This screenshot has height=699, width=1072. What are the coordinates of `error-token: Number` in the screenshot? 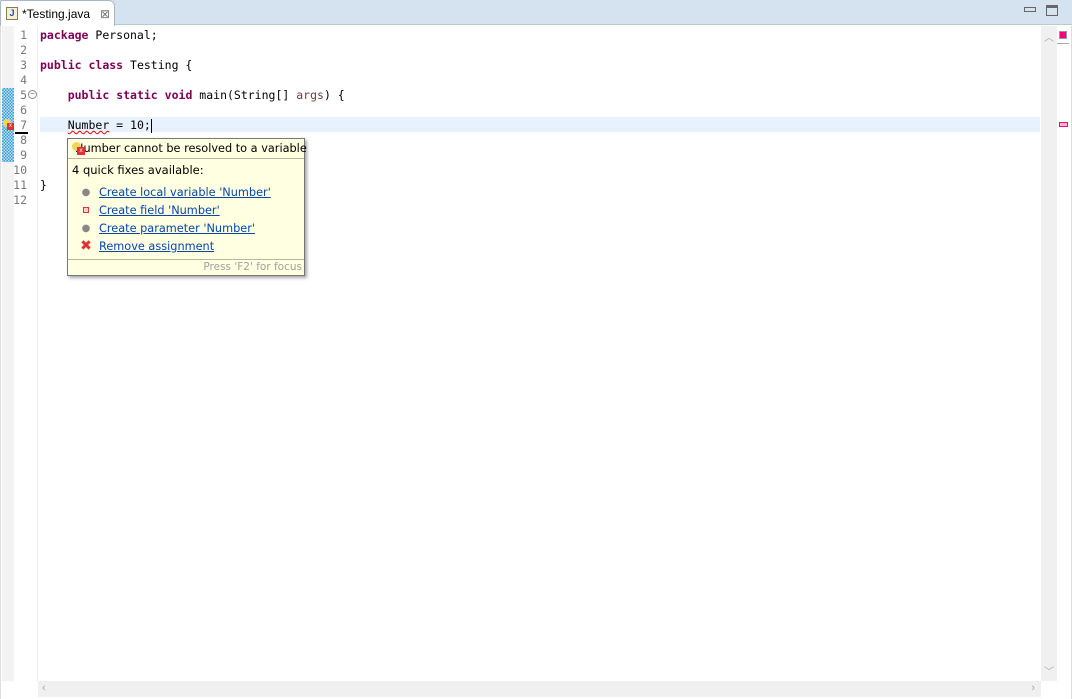 It's located at (89, 125).